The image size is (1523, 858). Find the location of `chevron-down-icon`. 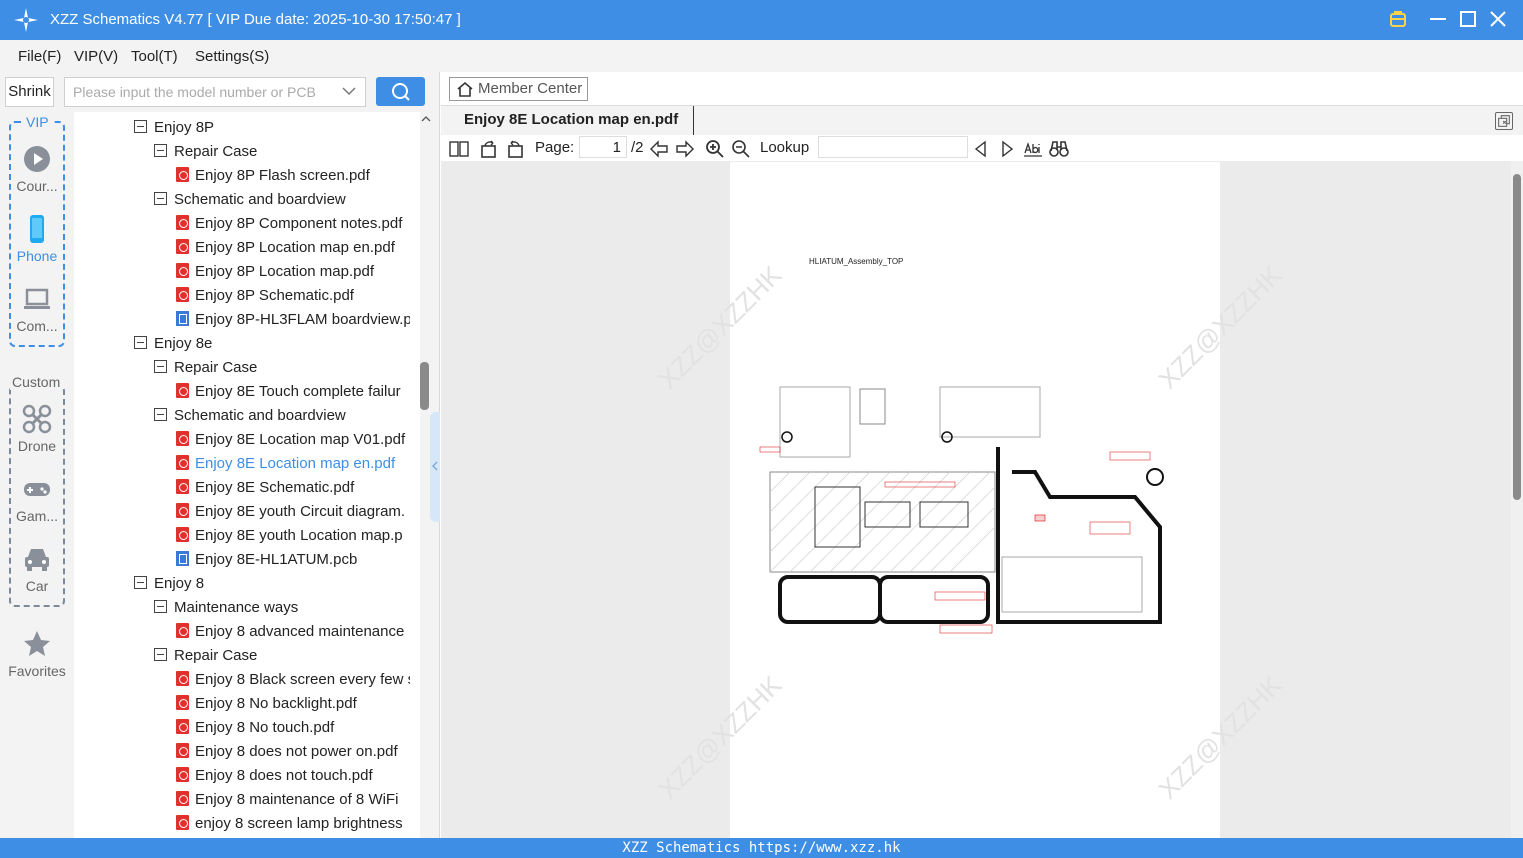

chevron-down-icon is located at coordinates (349, 91).